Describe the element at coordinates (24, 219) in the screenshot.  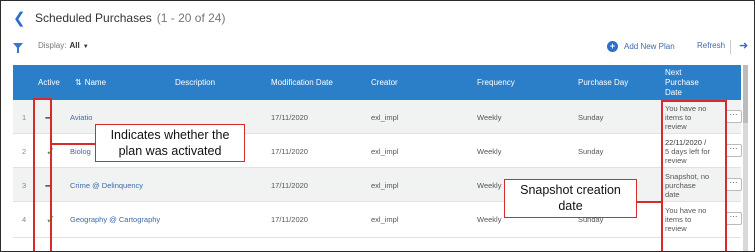
I see `row-number: 4` at that location.